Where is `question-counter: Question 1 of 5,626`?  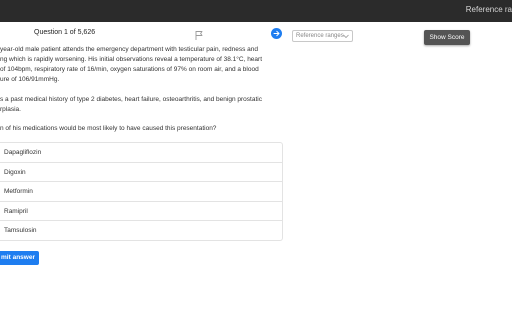
question-counter: Question 1 of 5,626 is located at coordinates (65, 32).